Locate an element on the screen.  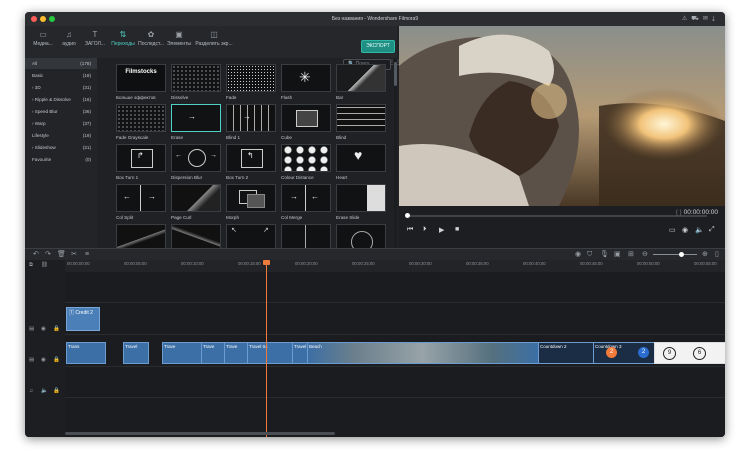
video-clip-6: Travel 04 is located at coordinates (270, 353).